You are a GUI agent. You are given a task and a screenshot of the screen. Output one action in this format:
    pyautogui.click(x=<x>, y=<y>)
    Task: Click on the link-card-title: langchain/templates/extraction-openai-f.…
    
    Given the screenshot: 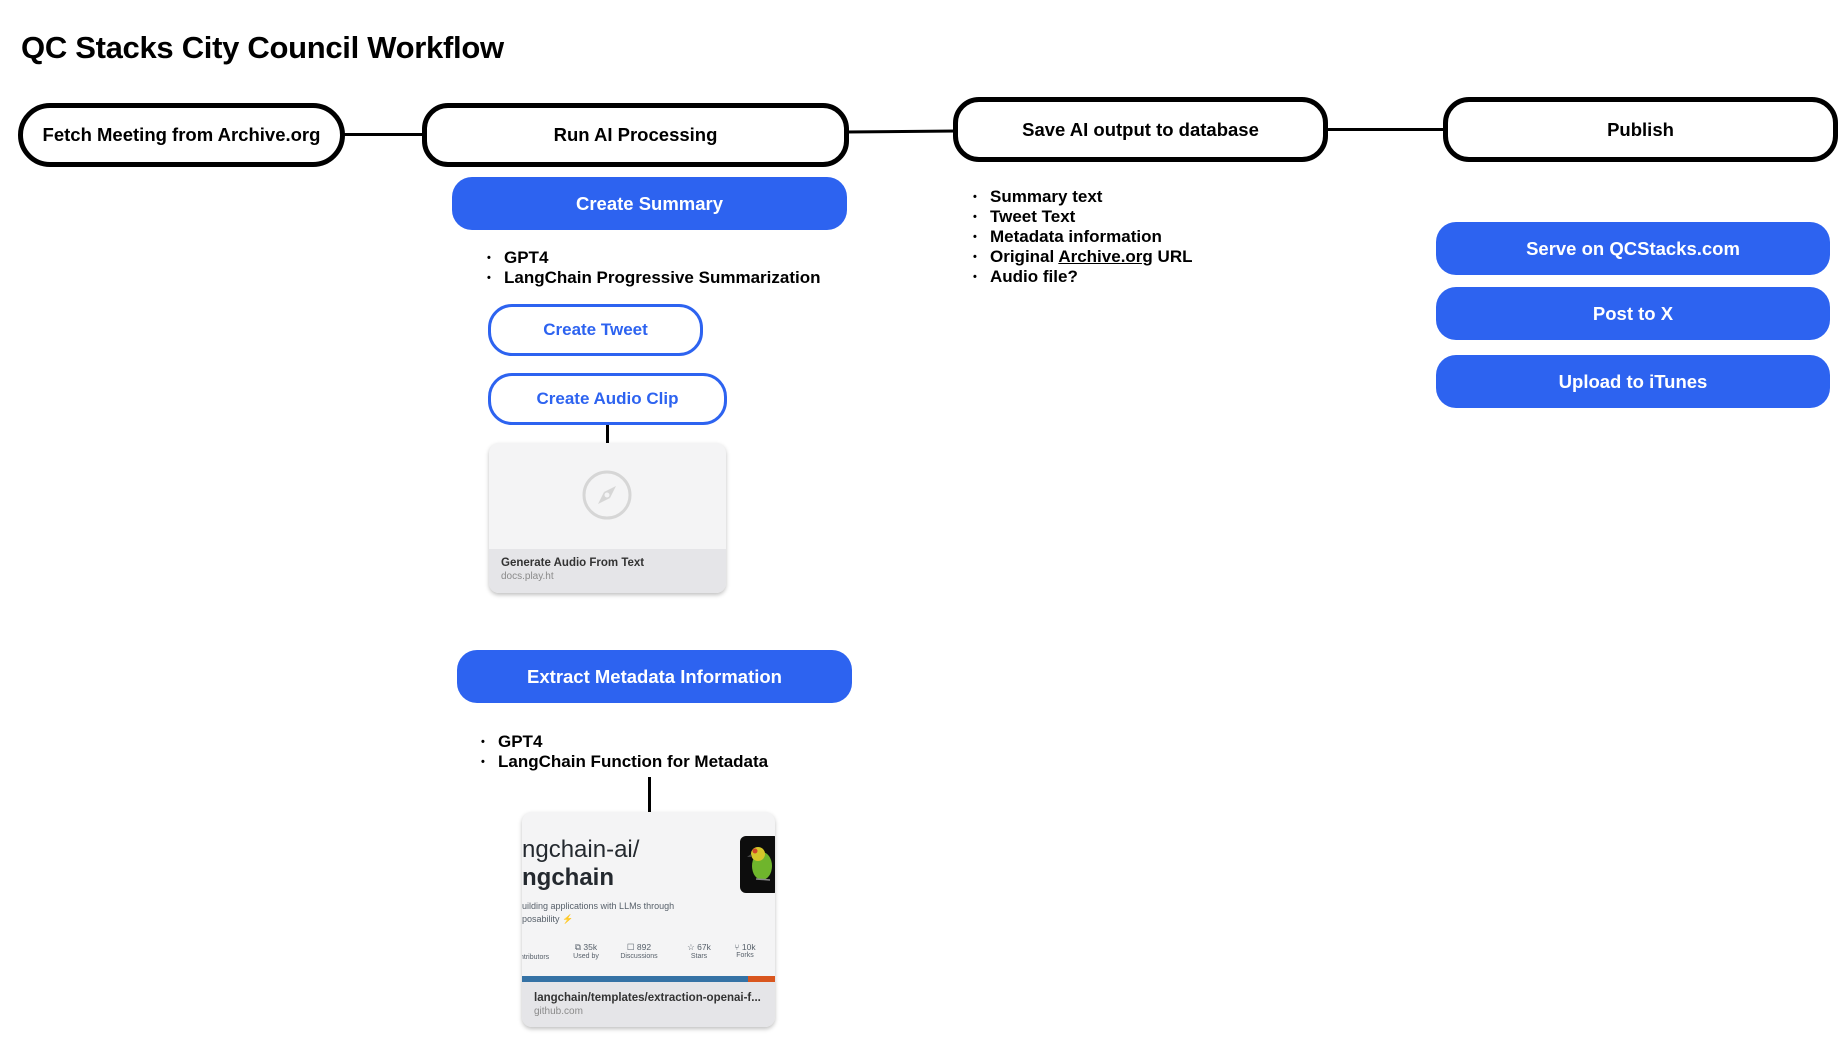 What is the action you would take?
    pyautogui.click(x=647, y=998)
    